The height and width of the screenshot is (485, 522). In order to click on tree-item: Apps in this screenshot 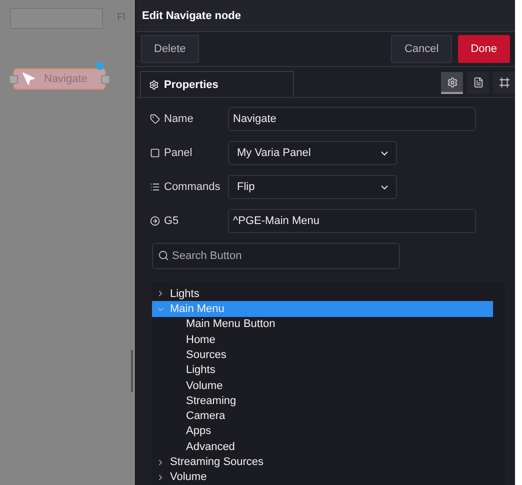, I will do `click(322, 432)`.